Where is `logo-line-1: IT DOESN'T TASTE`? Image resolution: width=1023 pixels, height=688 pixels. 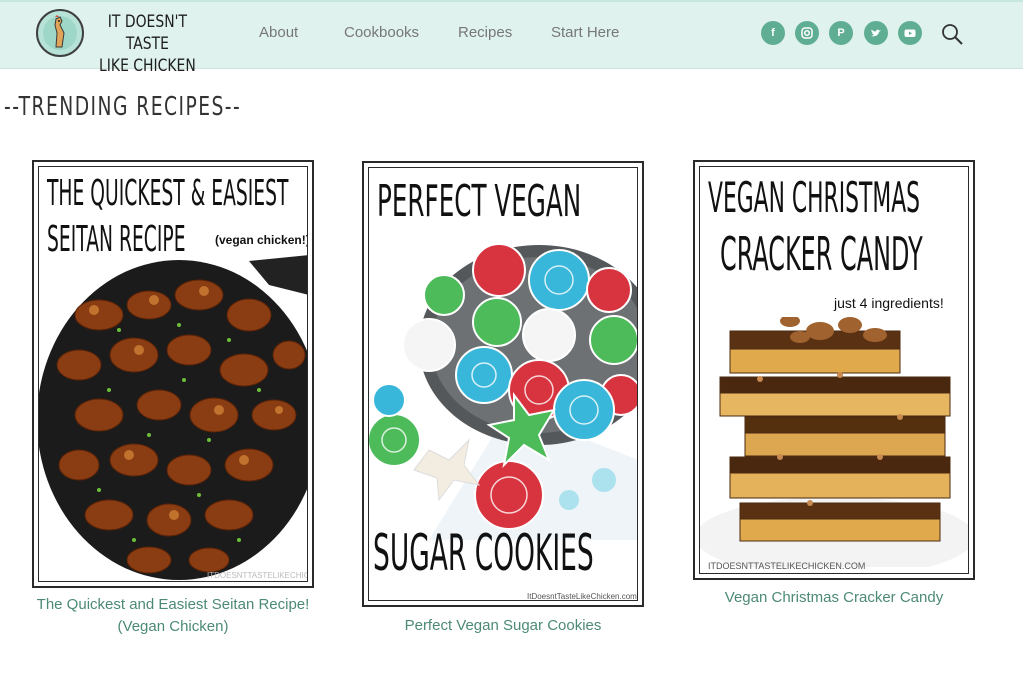
logo-line-1: IT DOESN'T TASTE is located at coordinates (147, 33).